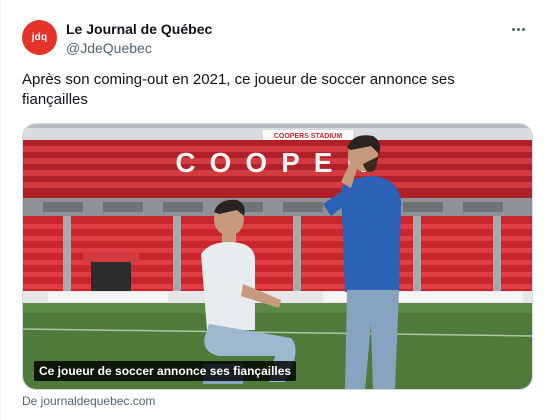 This screenshot has width=550, height=420. What do you see at coordinates (139, 29) in the screenshot?
I see `account-name: Le Journal de Québec` at bounding box center [139, 29].